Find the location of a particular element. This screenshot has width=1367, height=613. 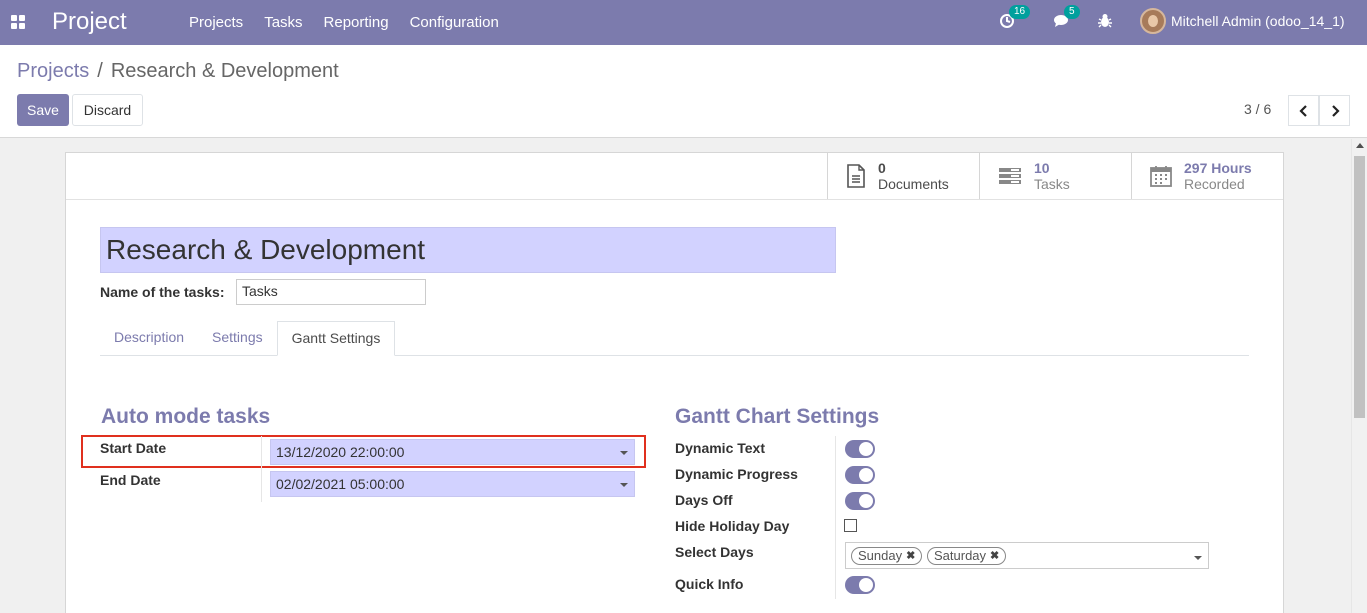

tab-gantt-settings: Gantt Settings is located at coordinates (336, 338).